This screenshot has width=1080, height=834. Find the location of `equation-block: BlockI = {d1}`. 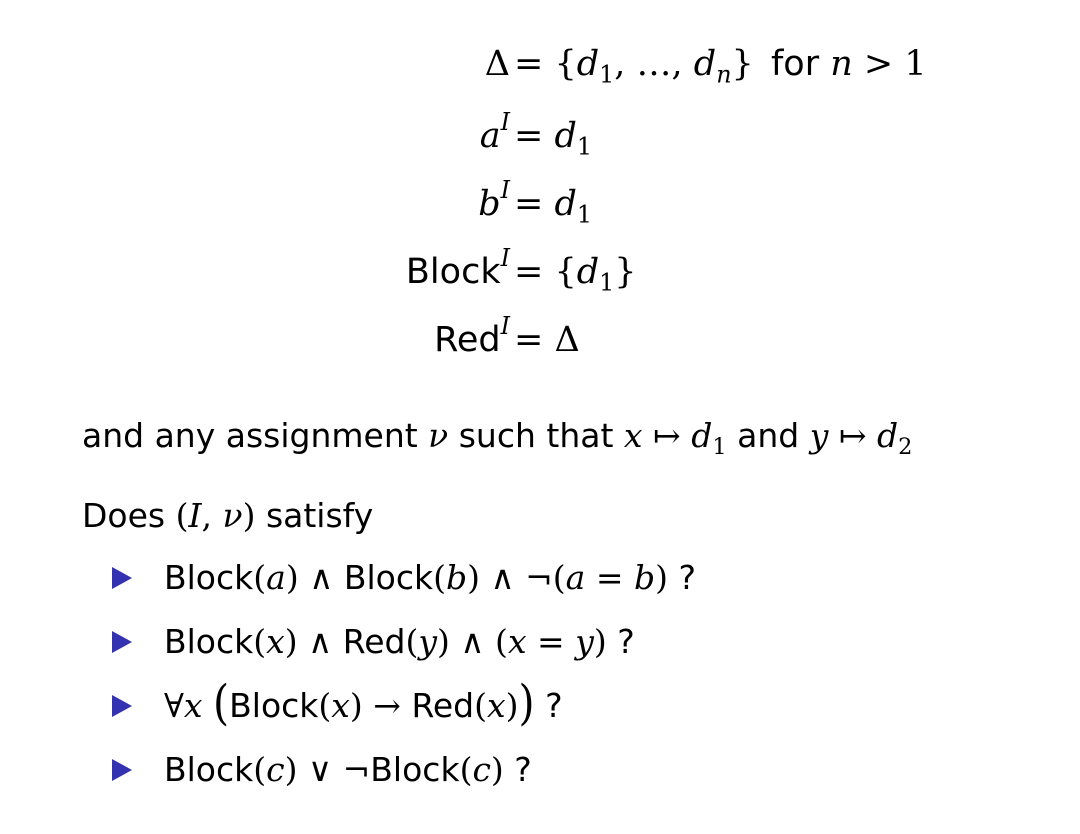

equation-block: BlockI = {d1} is located at coordinates (540, 270).